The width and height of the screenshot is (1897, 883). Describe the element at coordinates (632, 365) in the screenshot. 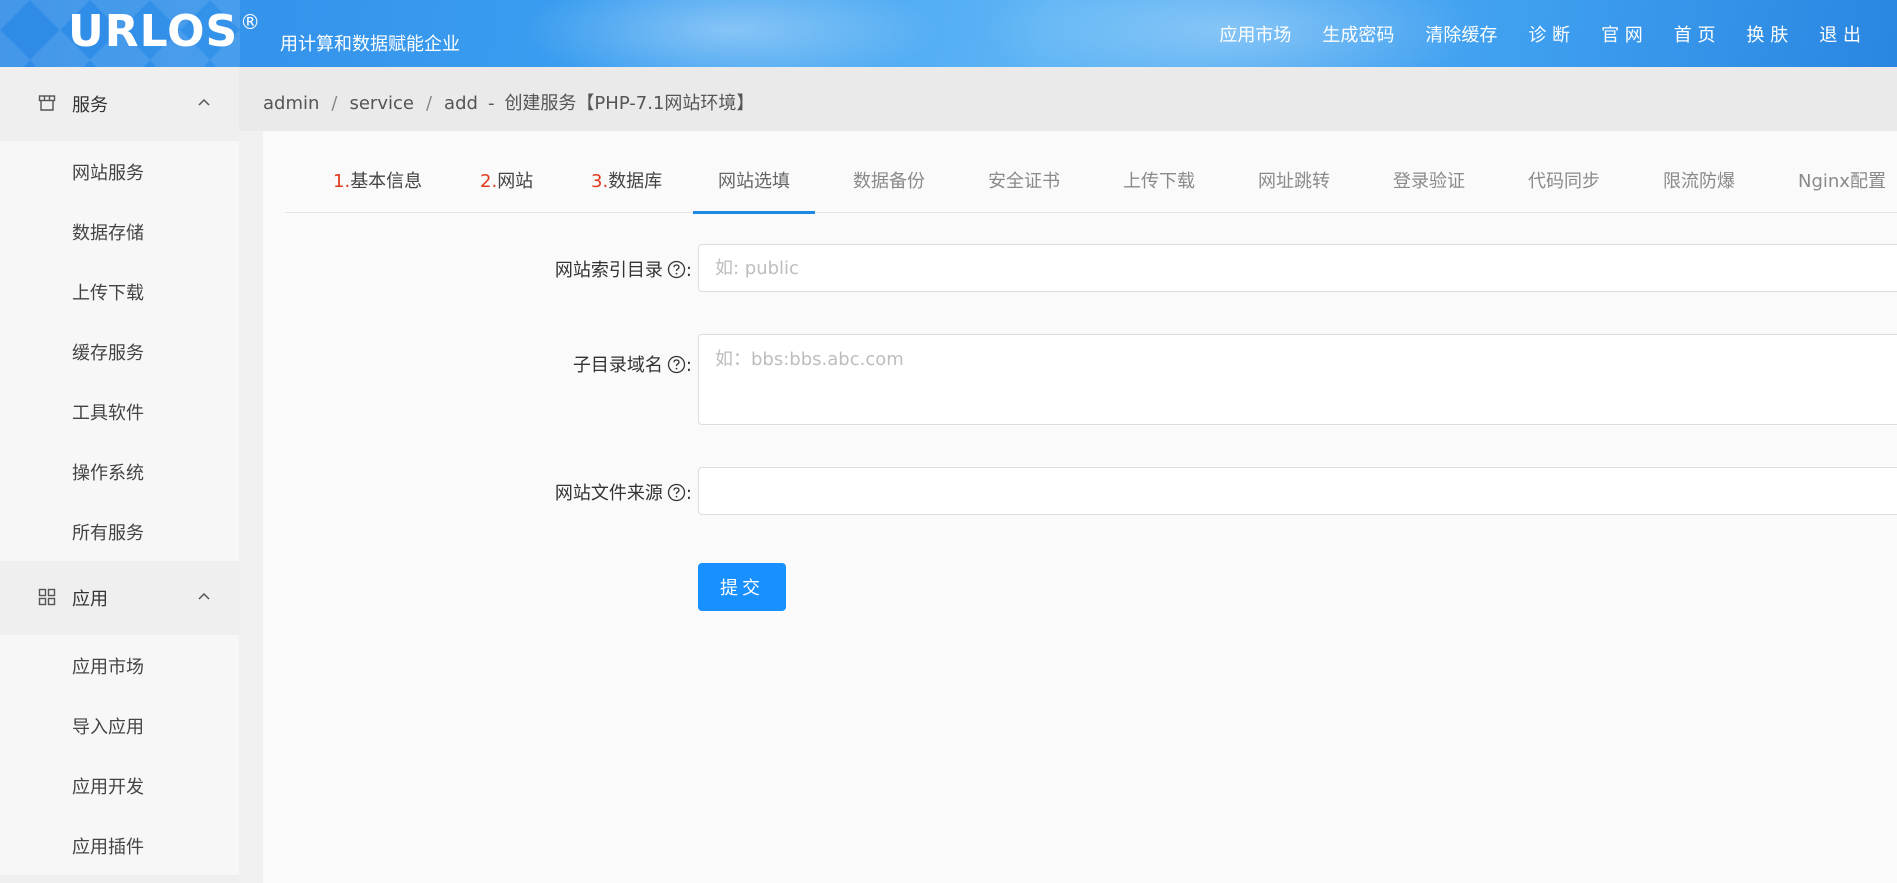

I see `subdomain-label: 子目录域名 :` at that location.